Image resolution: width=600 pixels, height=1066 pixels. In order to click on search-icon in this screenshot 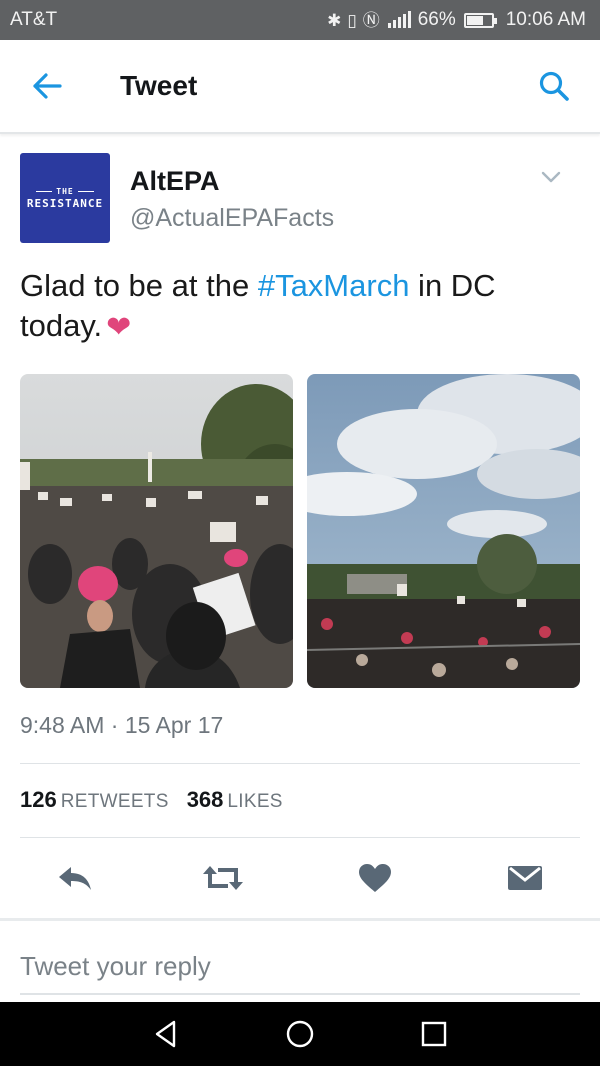, I will do `click(554, 86)`.